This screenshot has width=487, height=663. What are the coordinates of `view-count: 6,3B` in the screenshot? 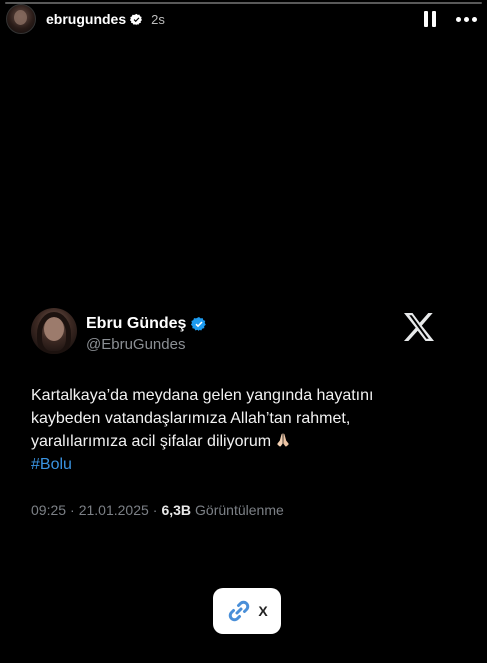 It's located at (176, 510).